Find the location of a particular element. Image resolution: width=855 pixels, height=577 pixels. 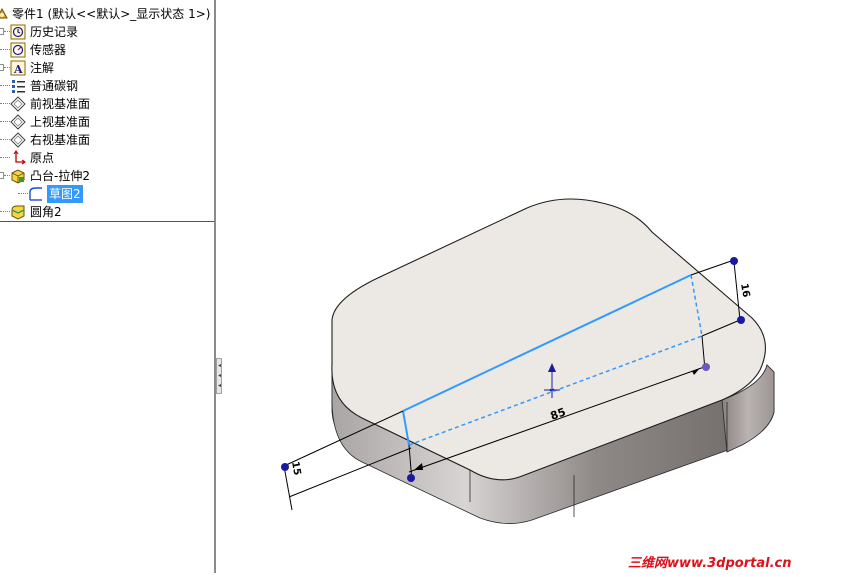

tree-item-sketch: 草图2 is located at coordinates (107, 194).